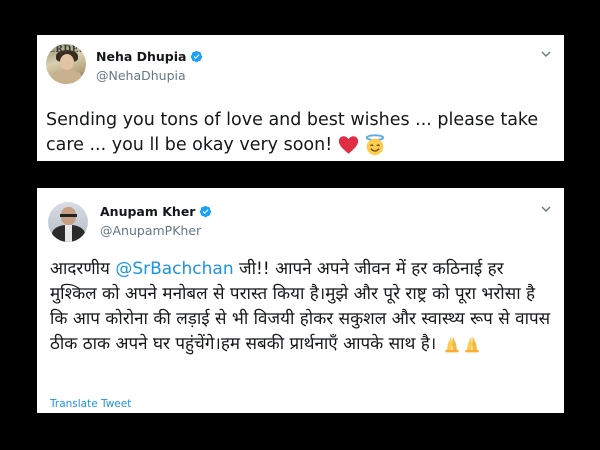 Image resolution: width=600 pixels, height=450 pixels. Describe the element at coordinates (67, 50) in the screenshot. I see `avatar-magazine-text: ERDES` at that location.